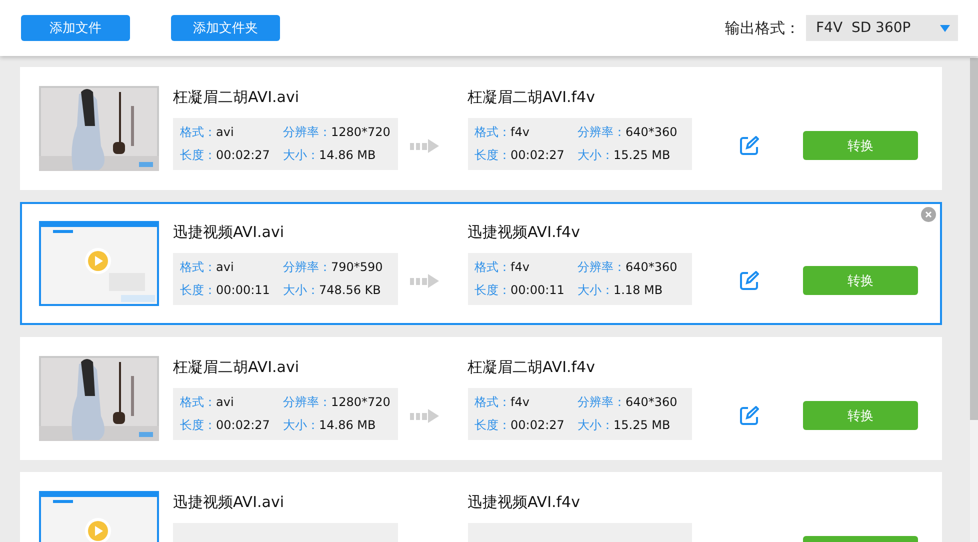 The image size is (978, 542). I want to click on dropdown-icon, so click(945, 28).